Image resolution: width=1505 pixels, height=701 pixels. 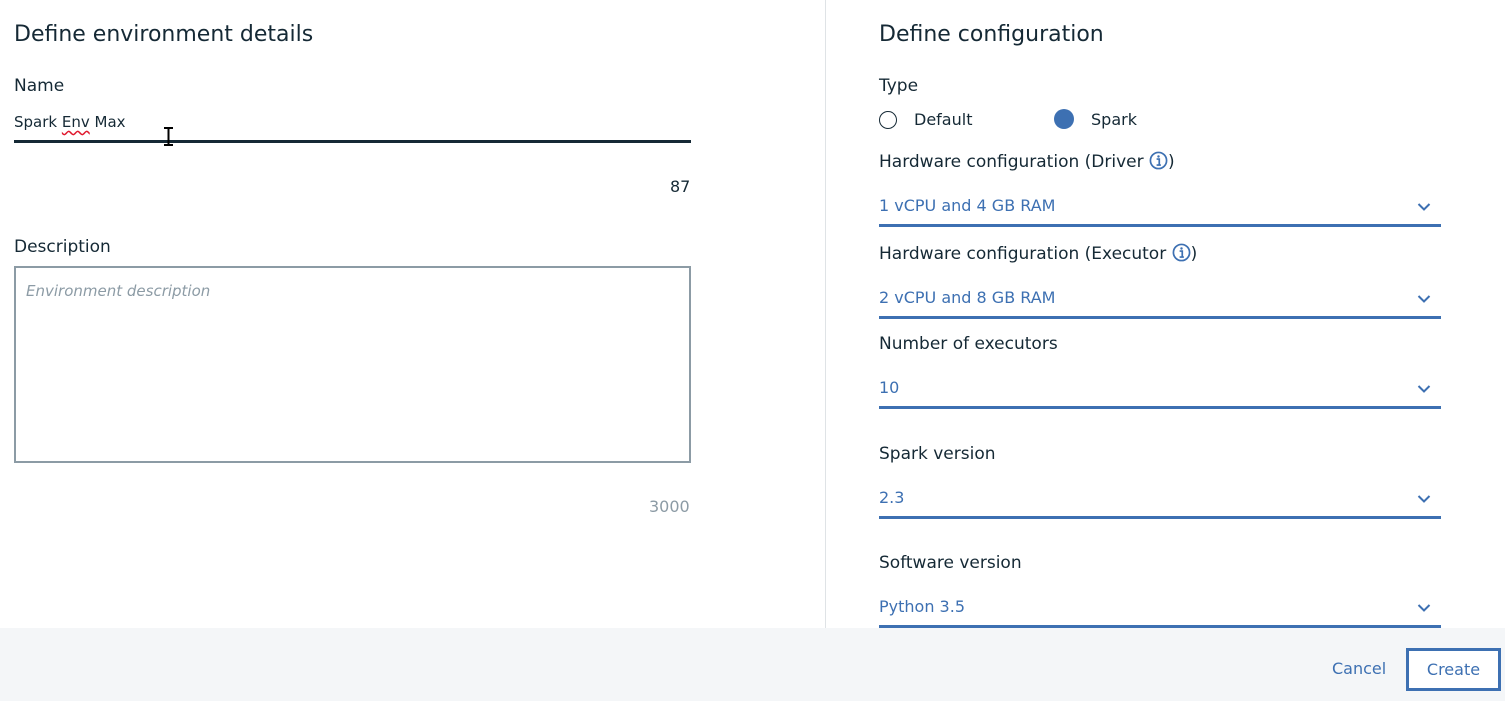 I want to click on description-textarea: Environment description, so click(x=352, y=364).